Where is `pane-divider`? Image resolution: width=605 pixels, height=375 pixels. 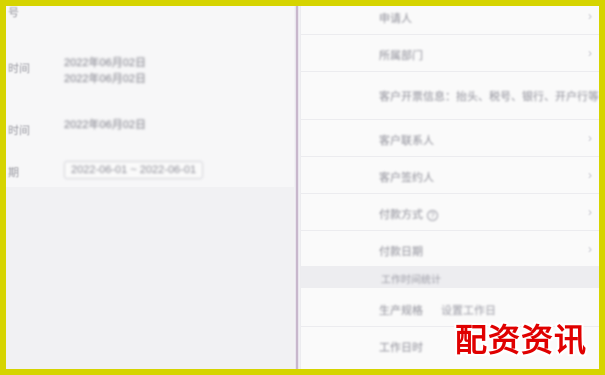 pane-divider is located at coordinates (297, 187).